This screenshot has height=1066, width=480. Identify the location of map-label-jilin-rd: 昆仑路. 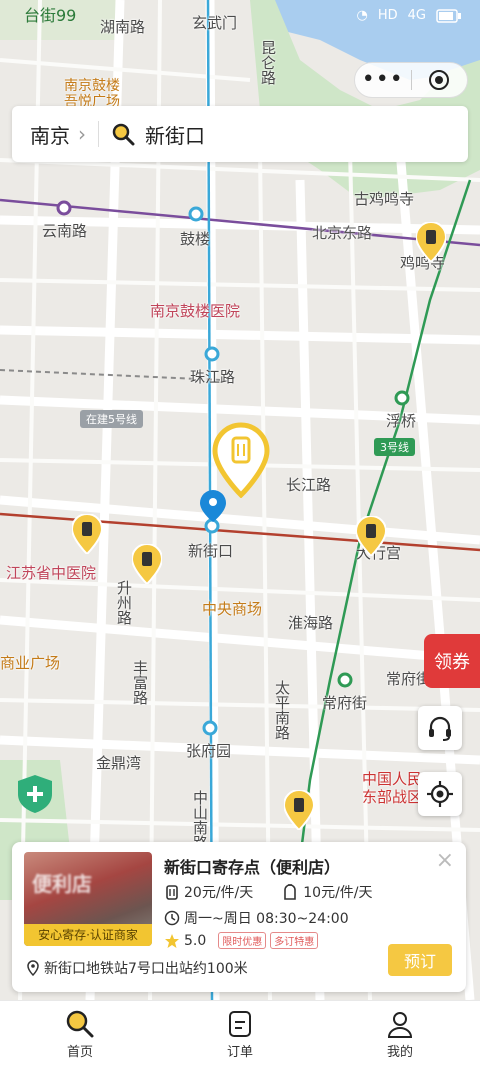
(268, 62).